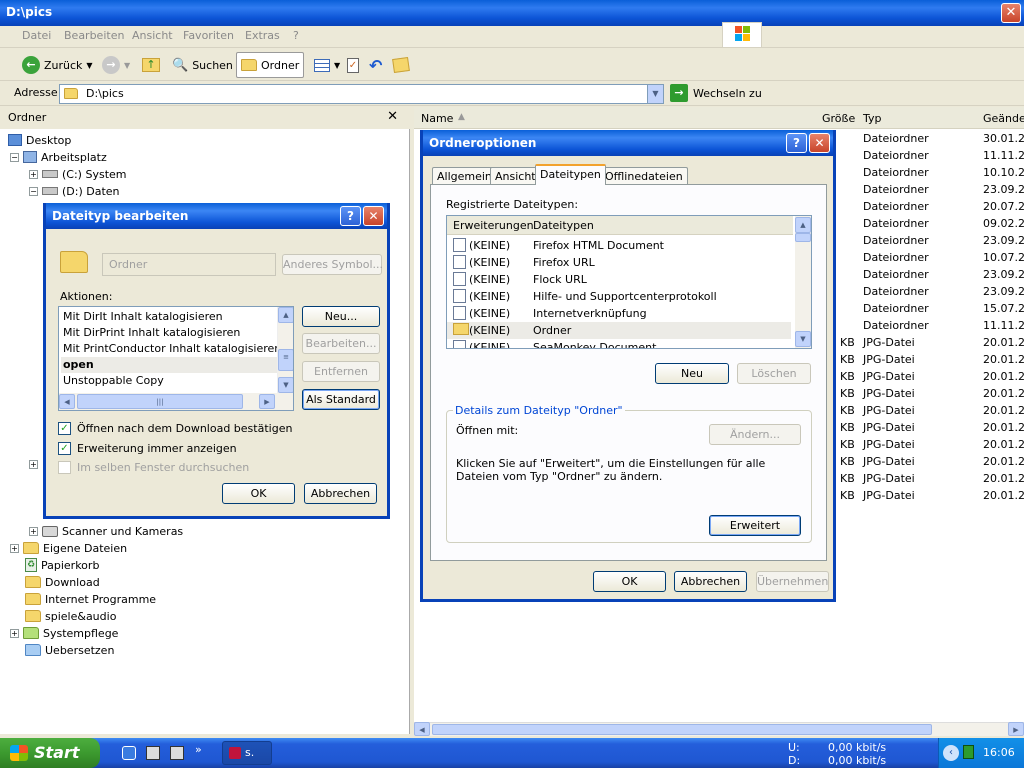 Image resolution: width=1024 pixels, height=768 pixels. Describe the element at coordinates (401, 65) in the screenshot. I see `folder-options-button` at that location.